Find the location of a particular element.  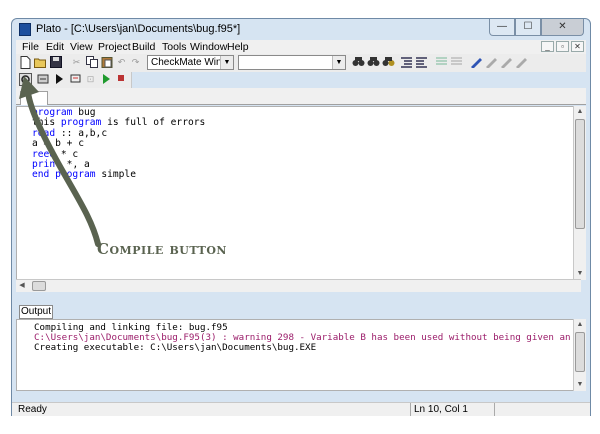

mdi-minimize-button: _ is located at coordinates (547, 46).